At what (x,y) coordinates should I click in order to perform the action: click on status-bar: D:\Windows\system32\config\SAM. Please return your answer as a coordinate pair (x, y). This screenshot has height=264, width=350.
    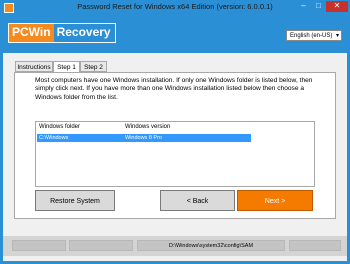
    Looking at the image, I should click on (175, 246).